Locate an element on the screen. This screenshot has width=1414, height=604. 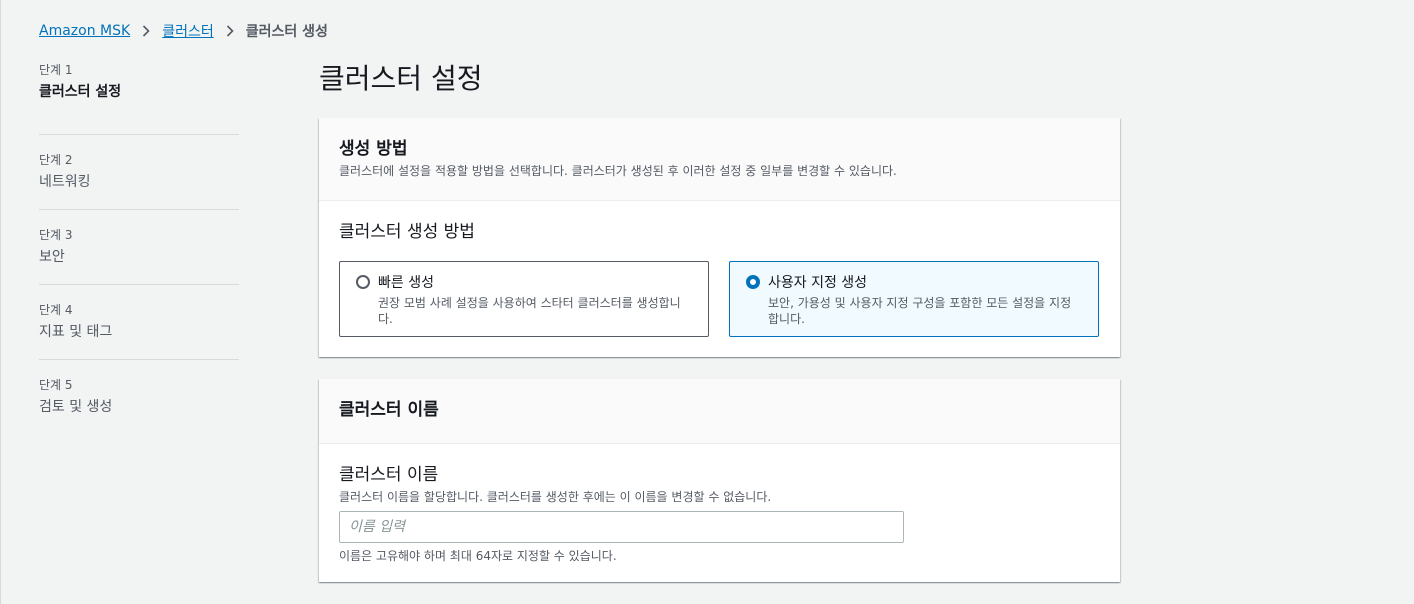
step-title: 검토 및 생성 is located at coordinates (76, 407).